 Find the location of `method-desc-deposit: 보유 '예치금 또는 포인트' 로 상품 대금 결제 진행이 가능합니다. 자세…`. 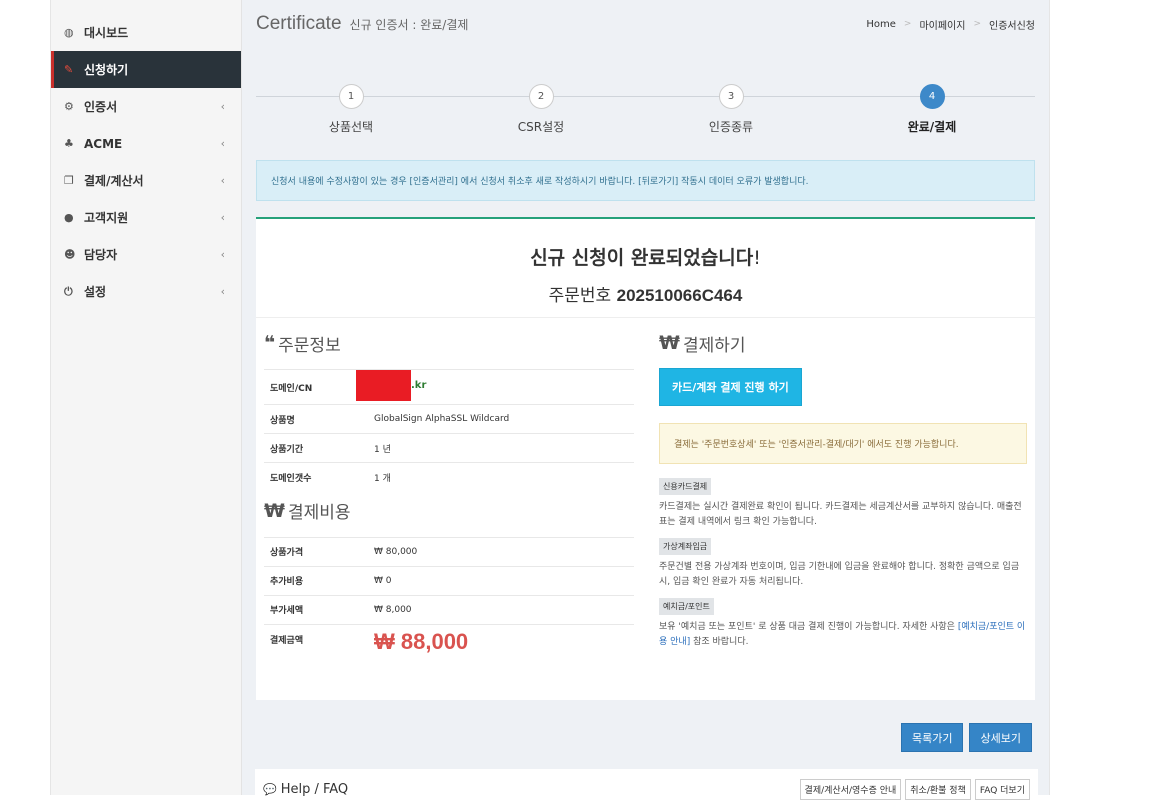

method-desc-deposit: 보유 '예치금 또는 포인트' 로 상품 대금 결제 진행이 가능합니다. 자세… is located at coordinates (843, 635).